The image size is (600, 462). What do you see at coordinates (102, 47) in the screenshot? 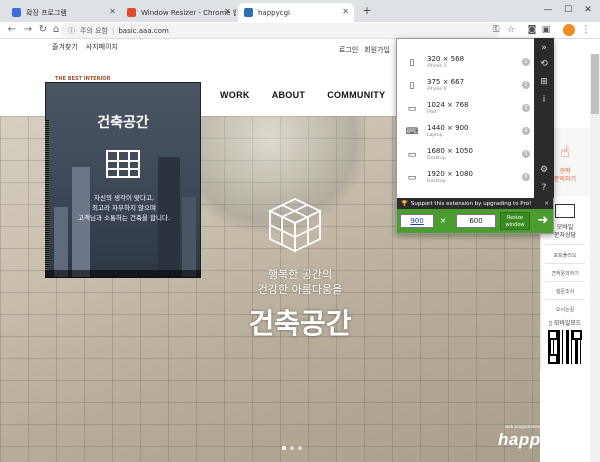
I see `bookmark-start-page: 사지페이지` at bounding box center [102, 47].